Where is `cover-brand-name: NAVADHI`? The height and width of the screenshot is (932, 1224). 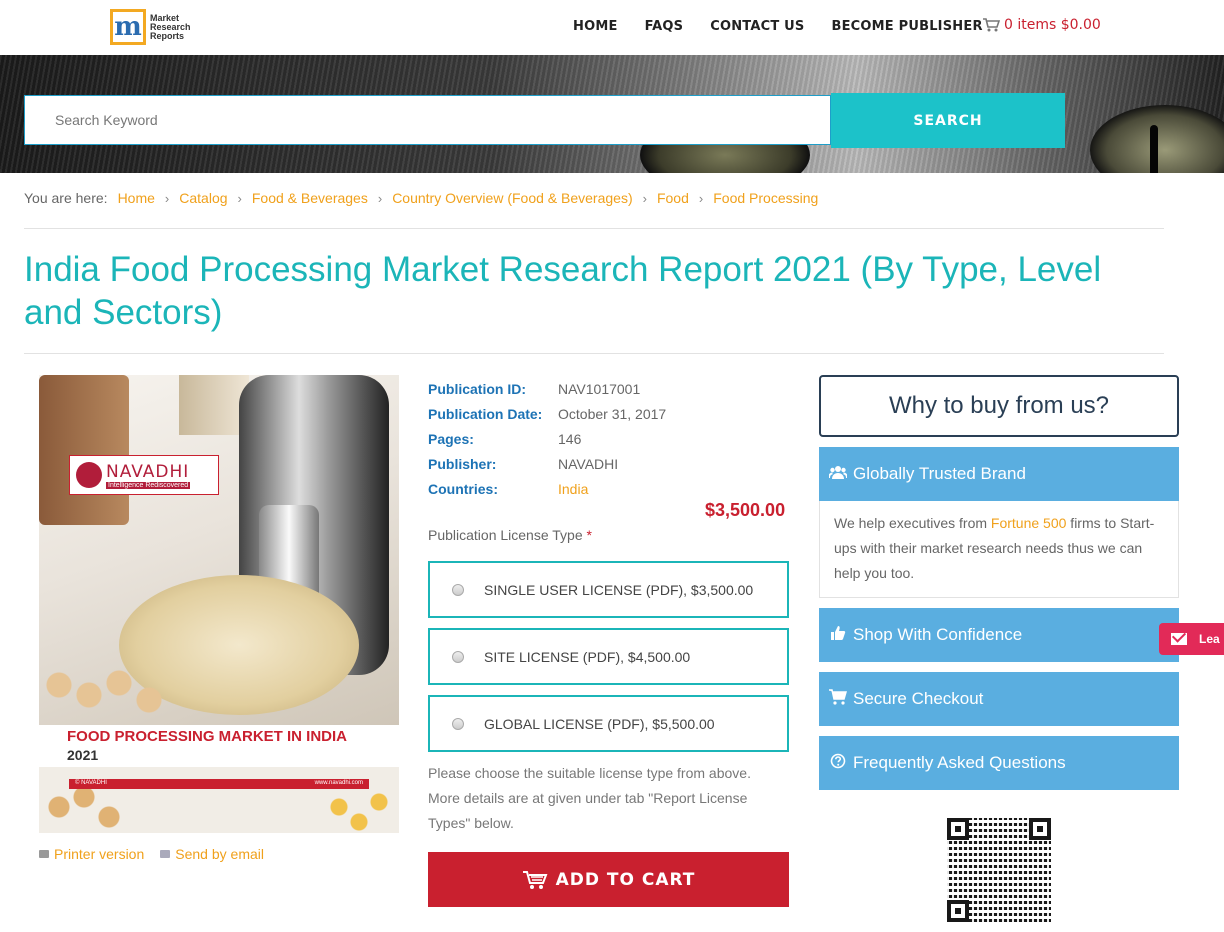
cover-brand-name: NAVADHI is located at coordinates (148, 471).